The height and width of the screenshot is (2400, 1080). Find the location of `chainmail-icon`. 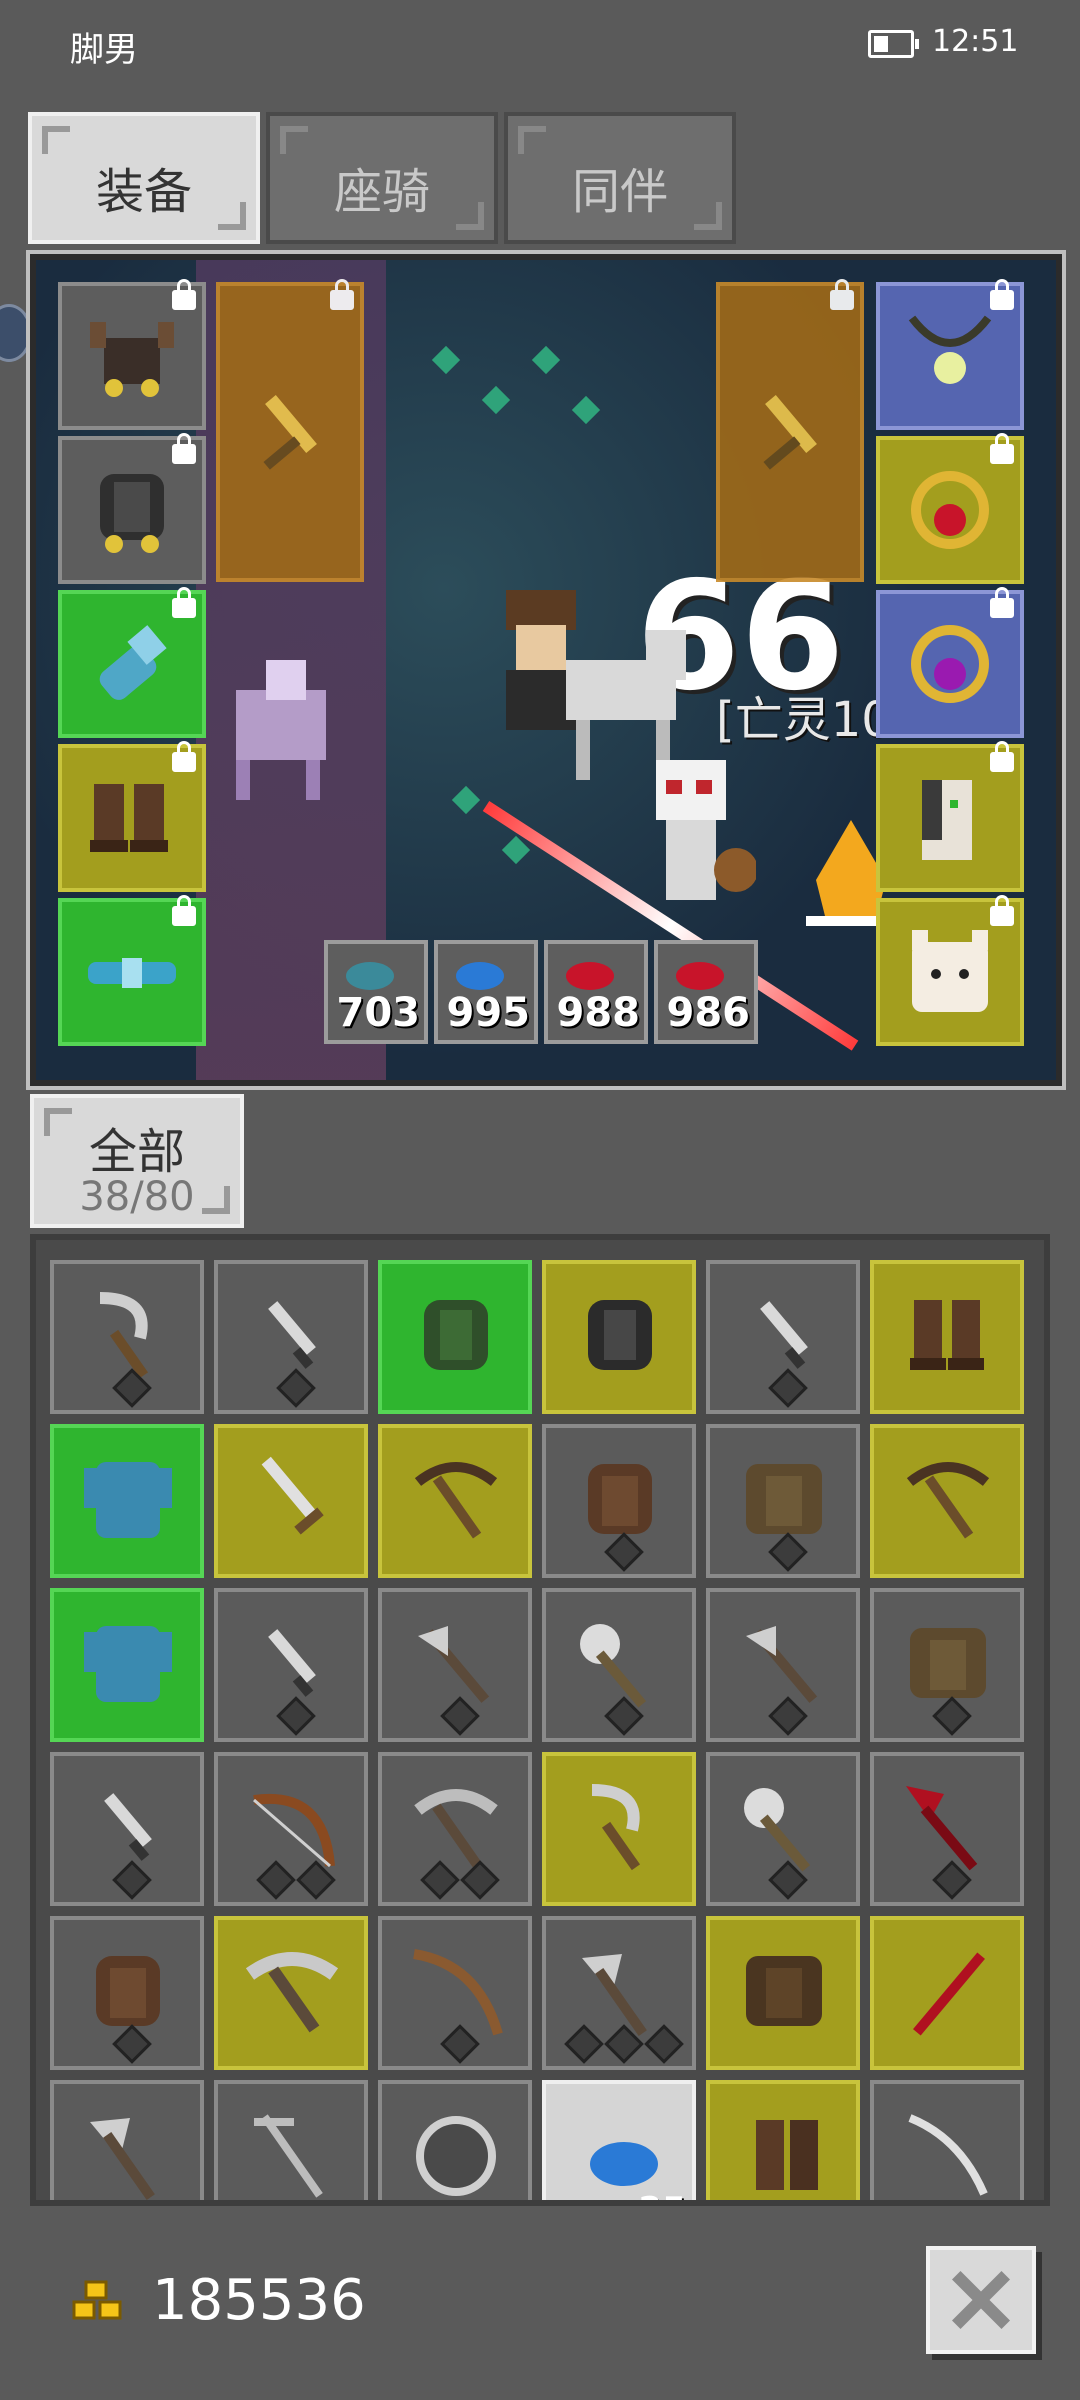

chainmail-icon is located at coordinates (128, 1500).